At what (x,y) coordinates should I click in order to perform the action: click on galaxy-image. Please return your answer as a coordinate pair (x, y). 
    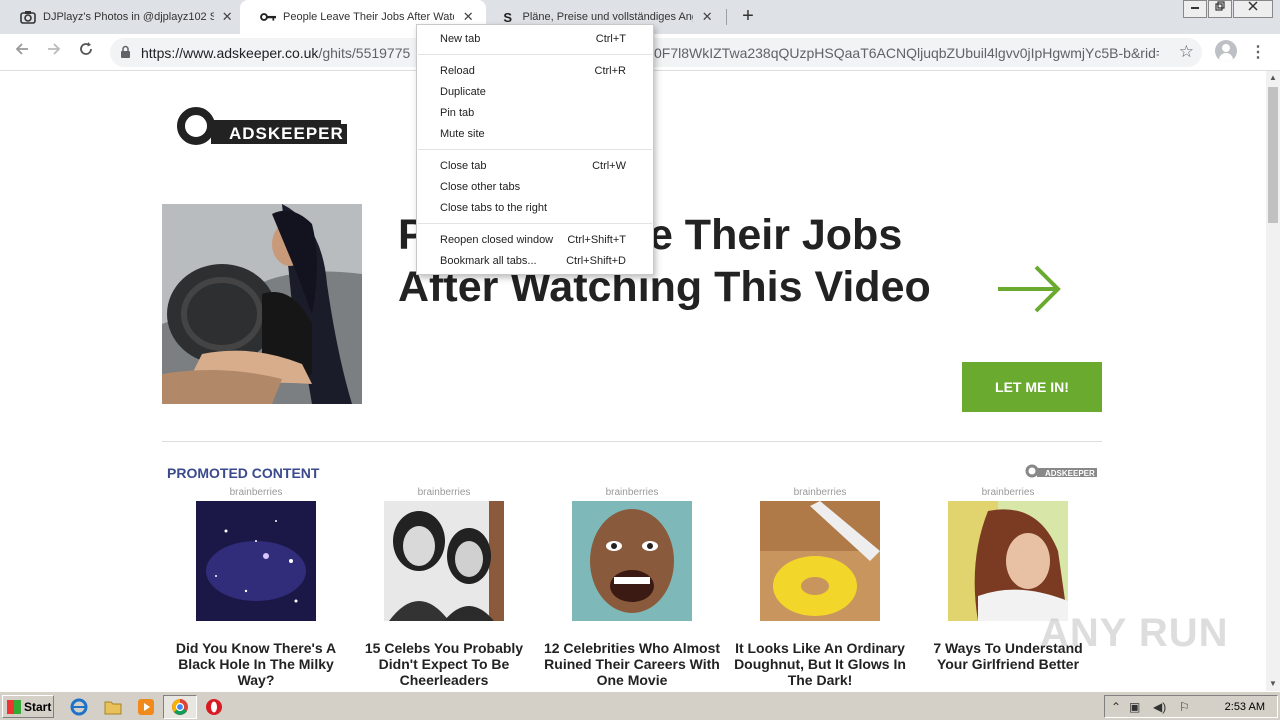
    Looking at the image, I should click on (256, 561).